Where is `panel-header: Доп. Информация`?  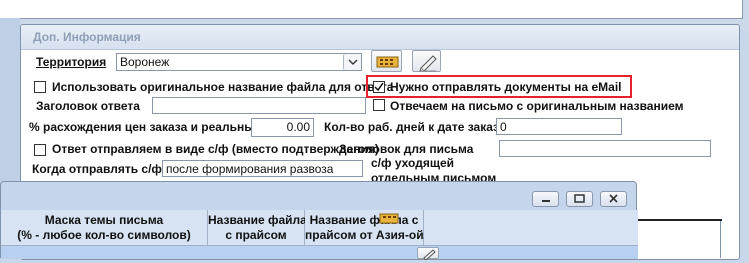 panel-header: Доп. Информация is located at coordinates (380, 37).